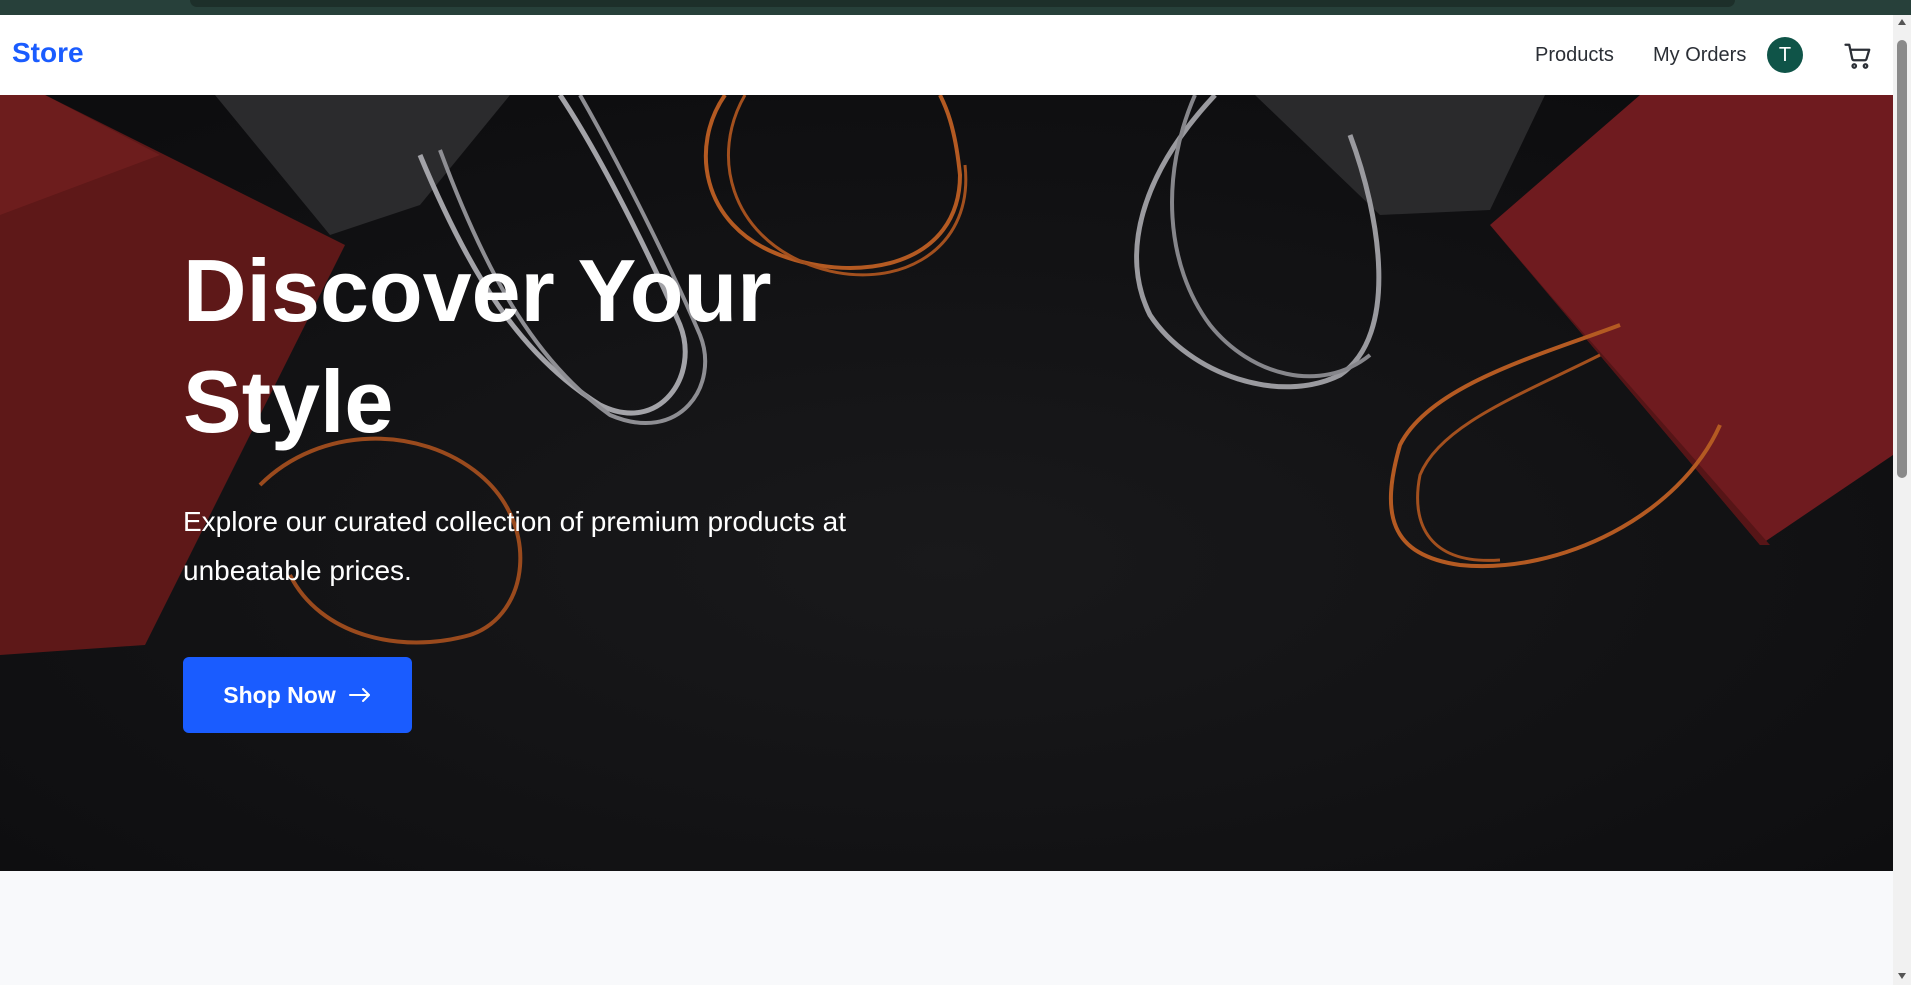  I want to click on user-avatar: T, so click(1785, 55).